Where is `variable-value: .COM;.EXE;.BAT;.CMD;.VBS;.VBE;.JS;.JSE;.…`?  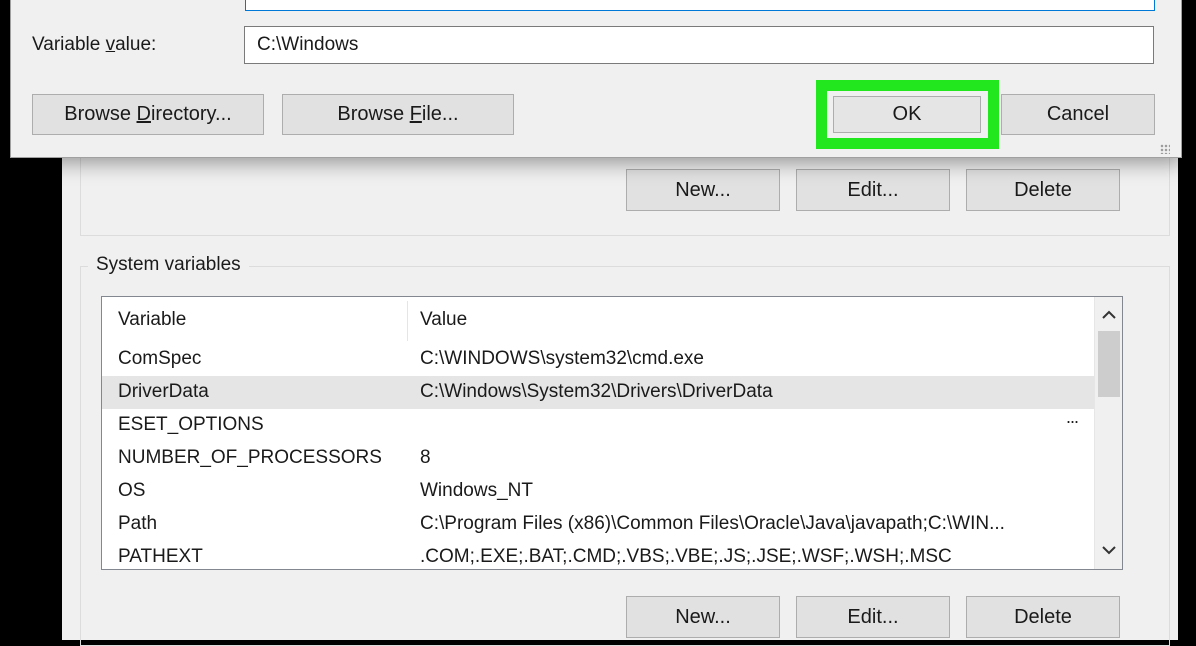 variable-value: .COM;.EXE;.BAT;.CMD;.VBS;.VBE;.JS;.JSE;.… is located at coordinates (686, 556).